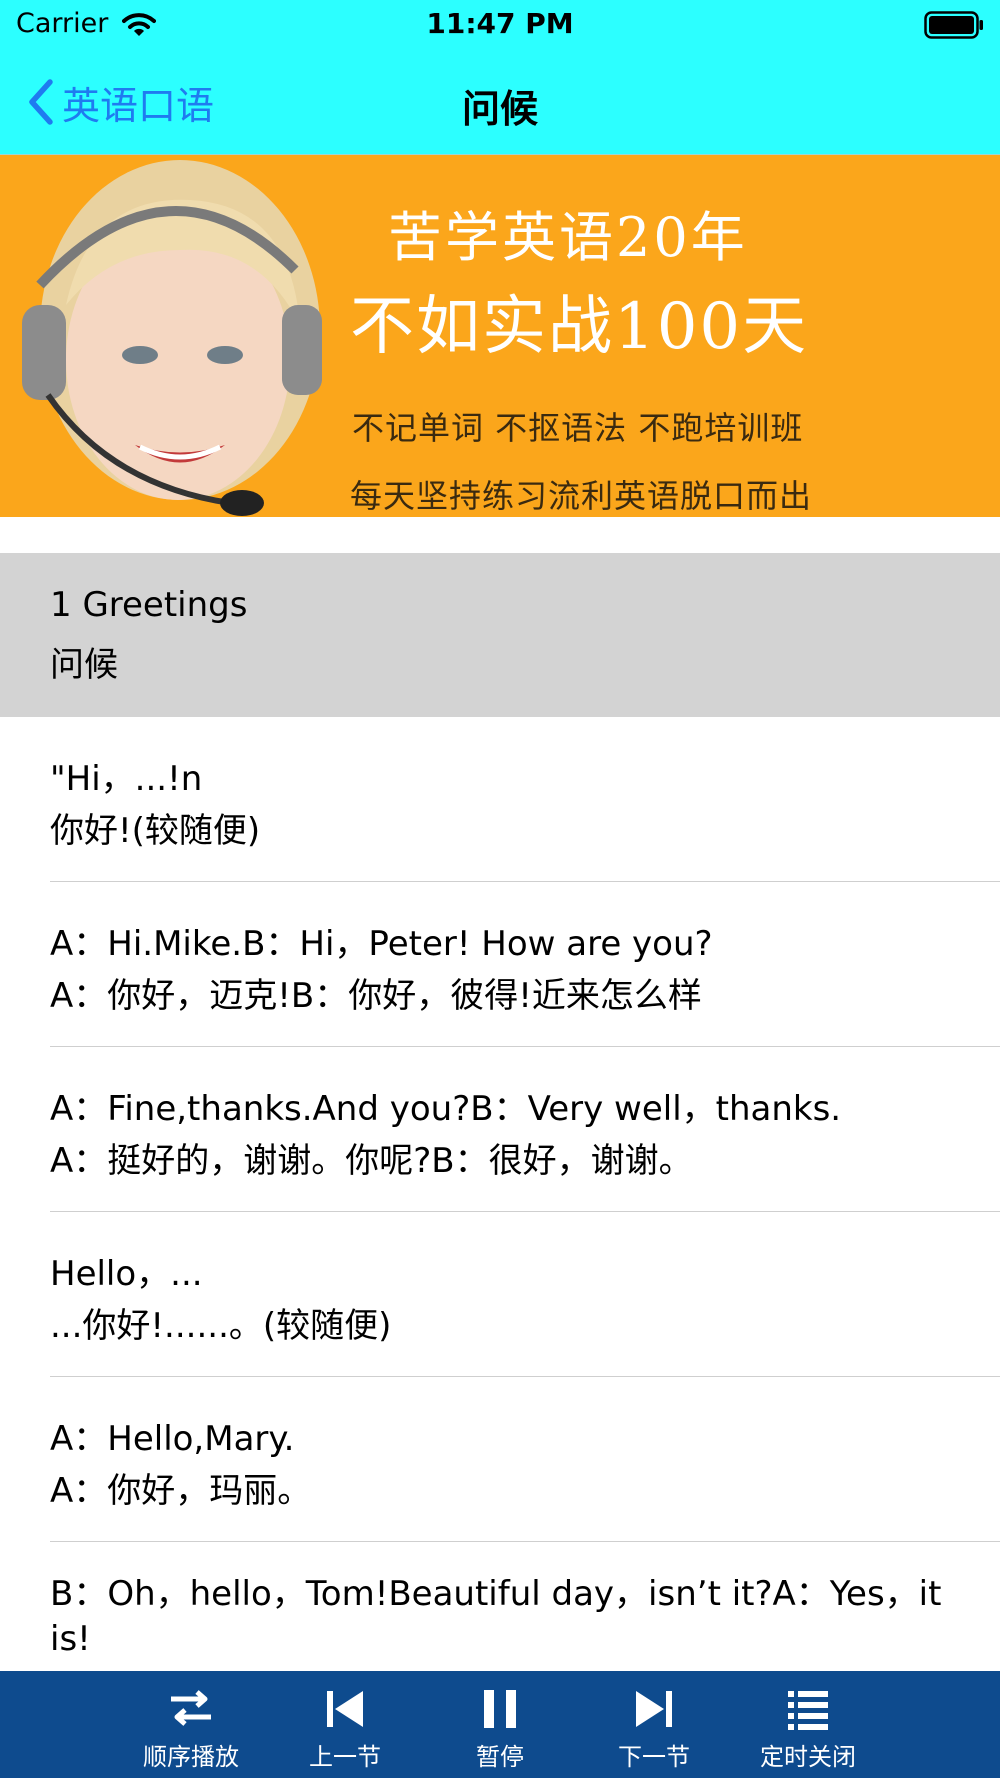 This screenshot has width=1000, height=1778. I want to click on banner-slogan: 每天坚持练习流利英语脱口而出, so click(581, 496).